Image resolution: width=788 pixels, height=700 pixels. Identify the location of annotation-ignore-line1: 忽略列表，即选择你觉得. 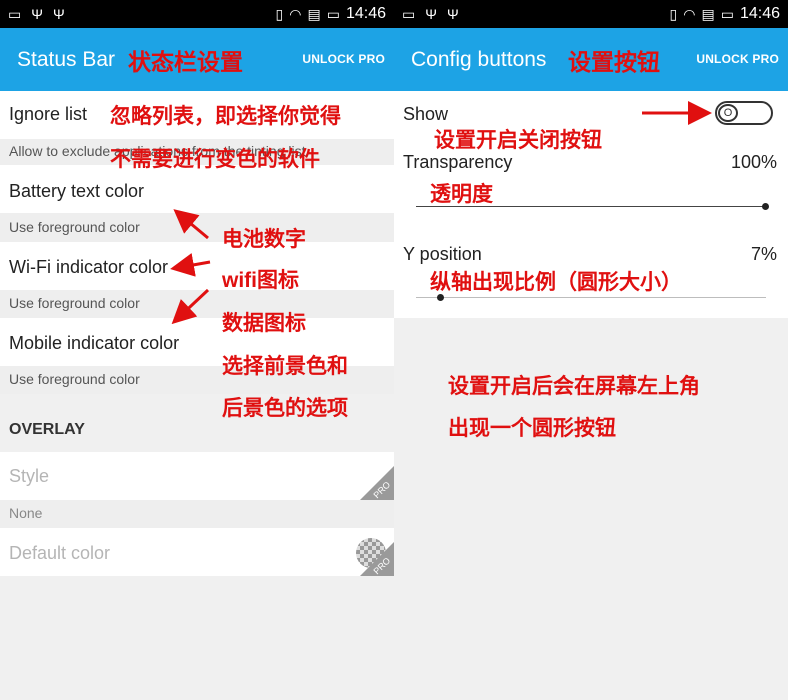
(225, 116).